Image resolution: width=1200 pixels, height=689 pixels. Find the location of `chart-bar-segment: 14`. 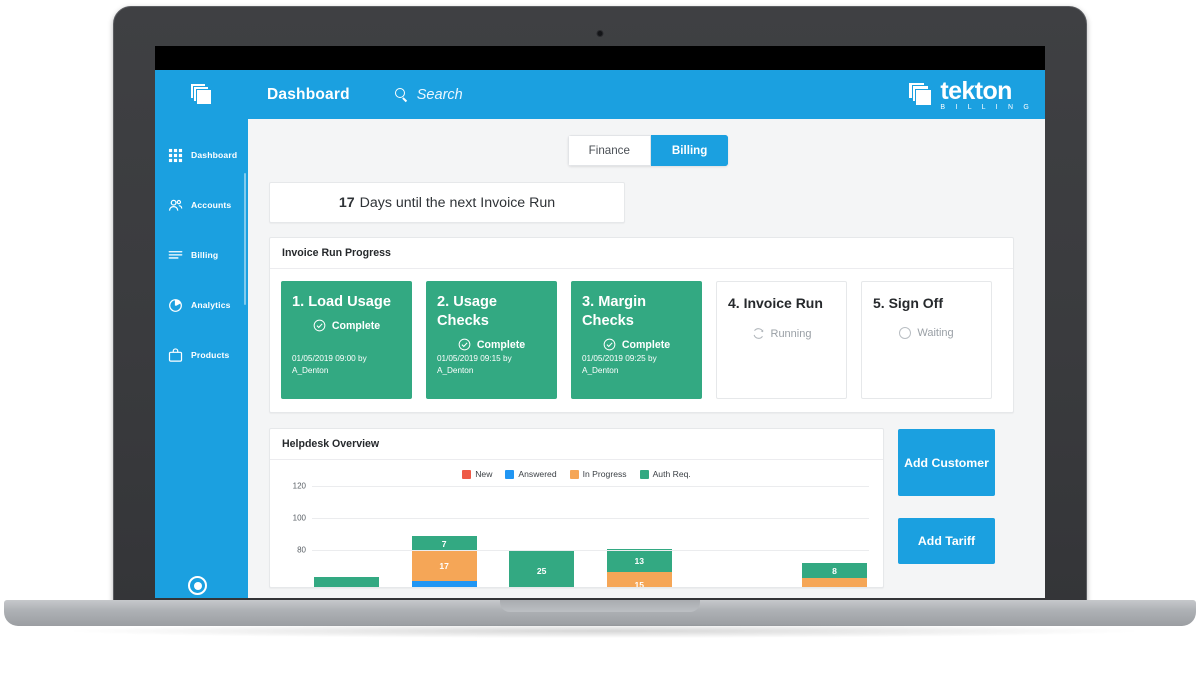

chart-bar-segment: 14 is located at coordinates (834, 582).